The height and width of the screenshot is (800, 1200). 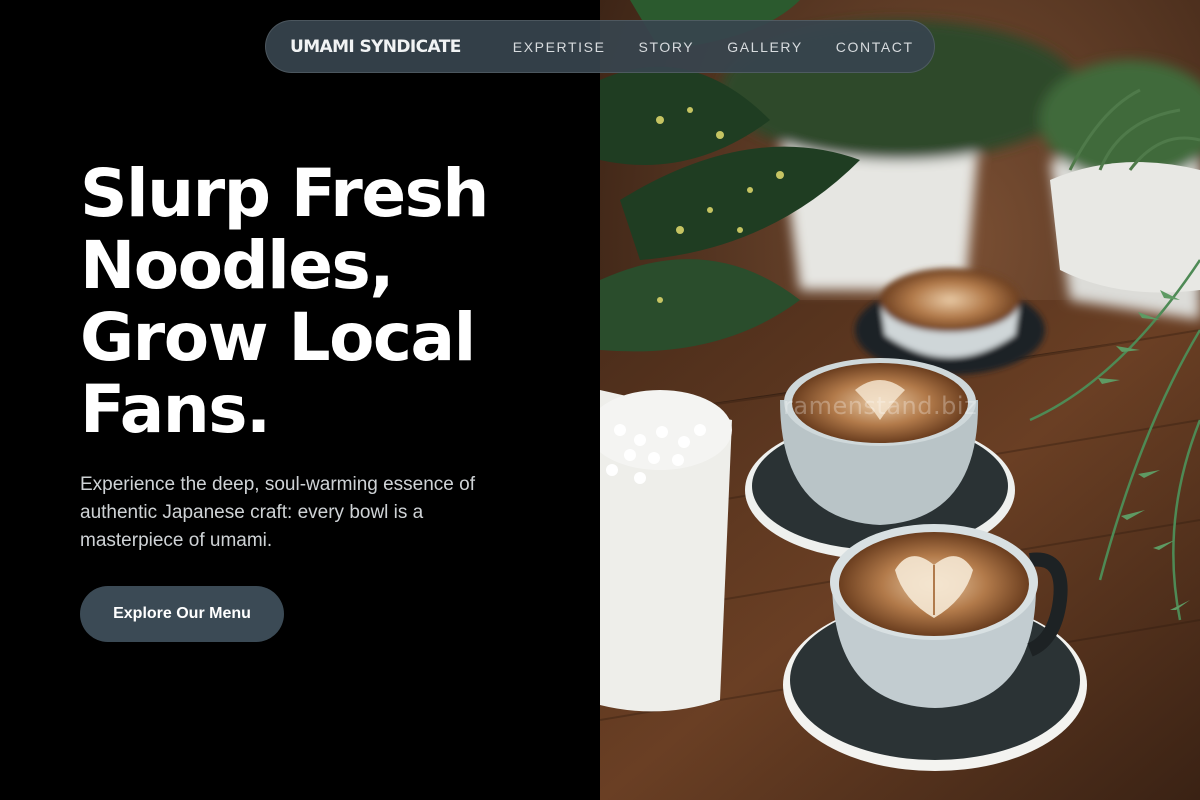 I want to click on nav-link-gallery: GALLERY, so click(x=765, y=47).